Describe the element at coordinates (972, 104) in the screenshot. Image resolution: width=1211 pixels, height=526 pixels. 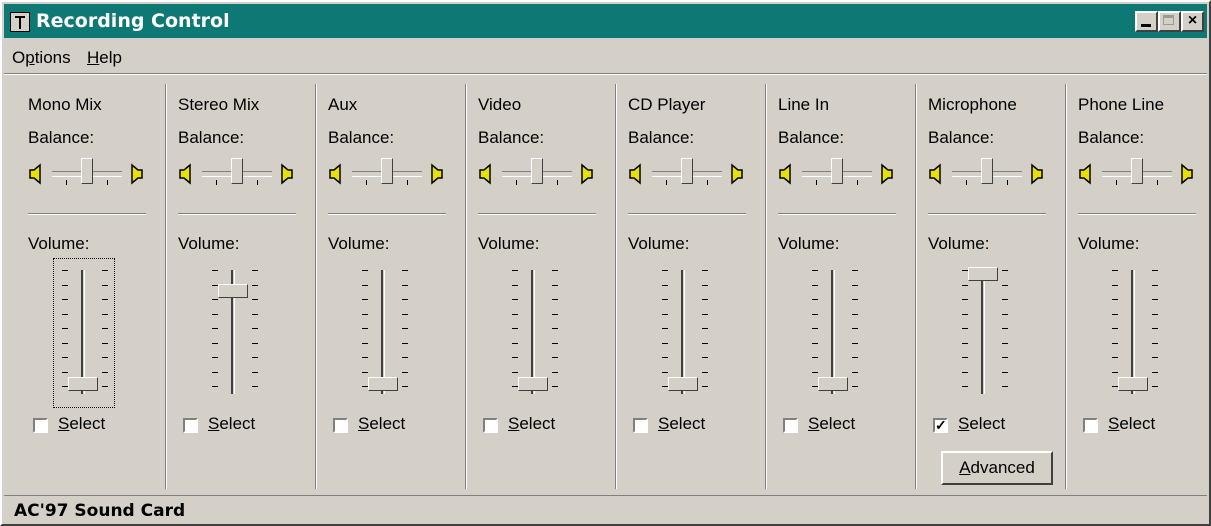
I see `channel-name: Microphone` at that location.